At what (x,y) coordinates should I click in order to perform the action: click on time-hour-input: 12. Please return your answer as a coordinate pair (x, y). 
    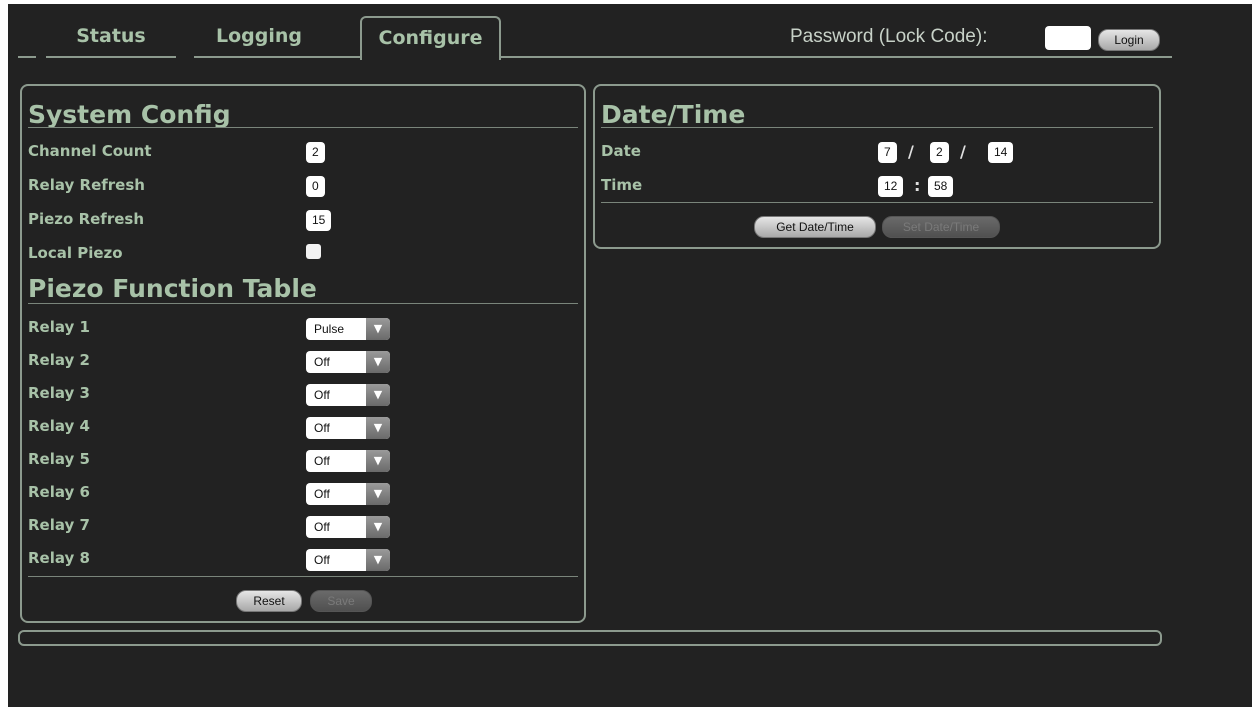
    Looking at the image, I should click on (891, 186).